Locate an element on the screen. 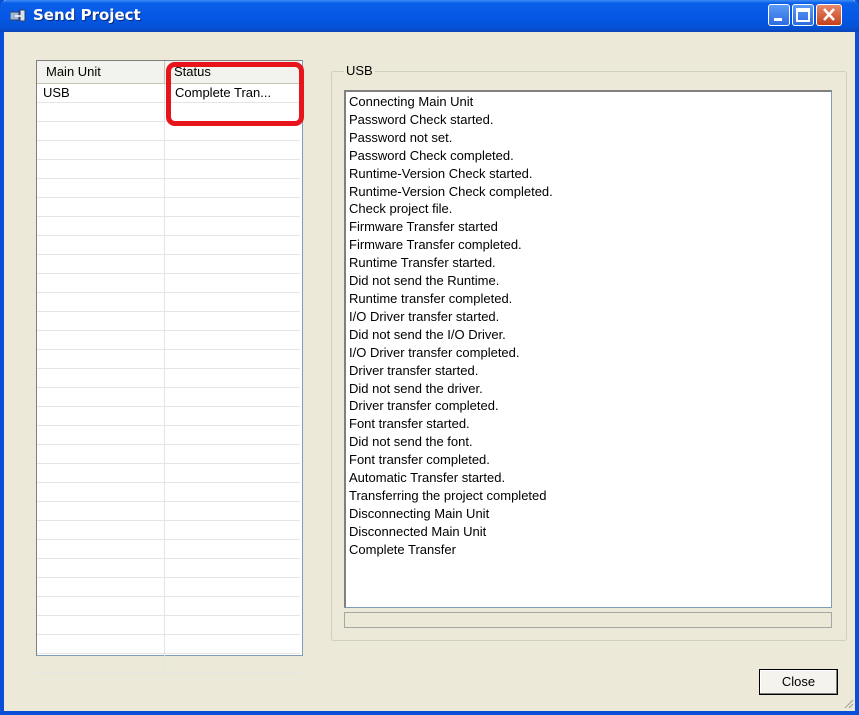 This screenshot has height=715, width=859. log-line: Disconnected Main Unit is located at coordinates (418, 531).